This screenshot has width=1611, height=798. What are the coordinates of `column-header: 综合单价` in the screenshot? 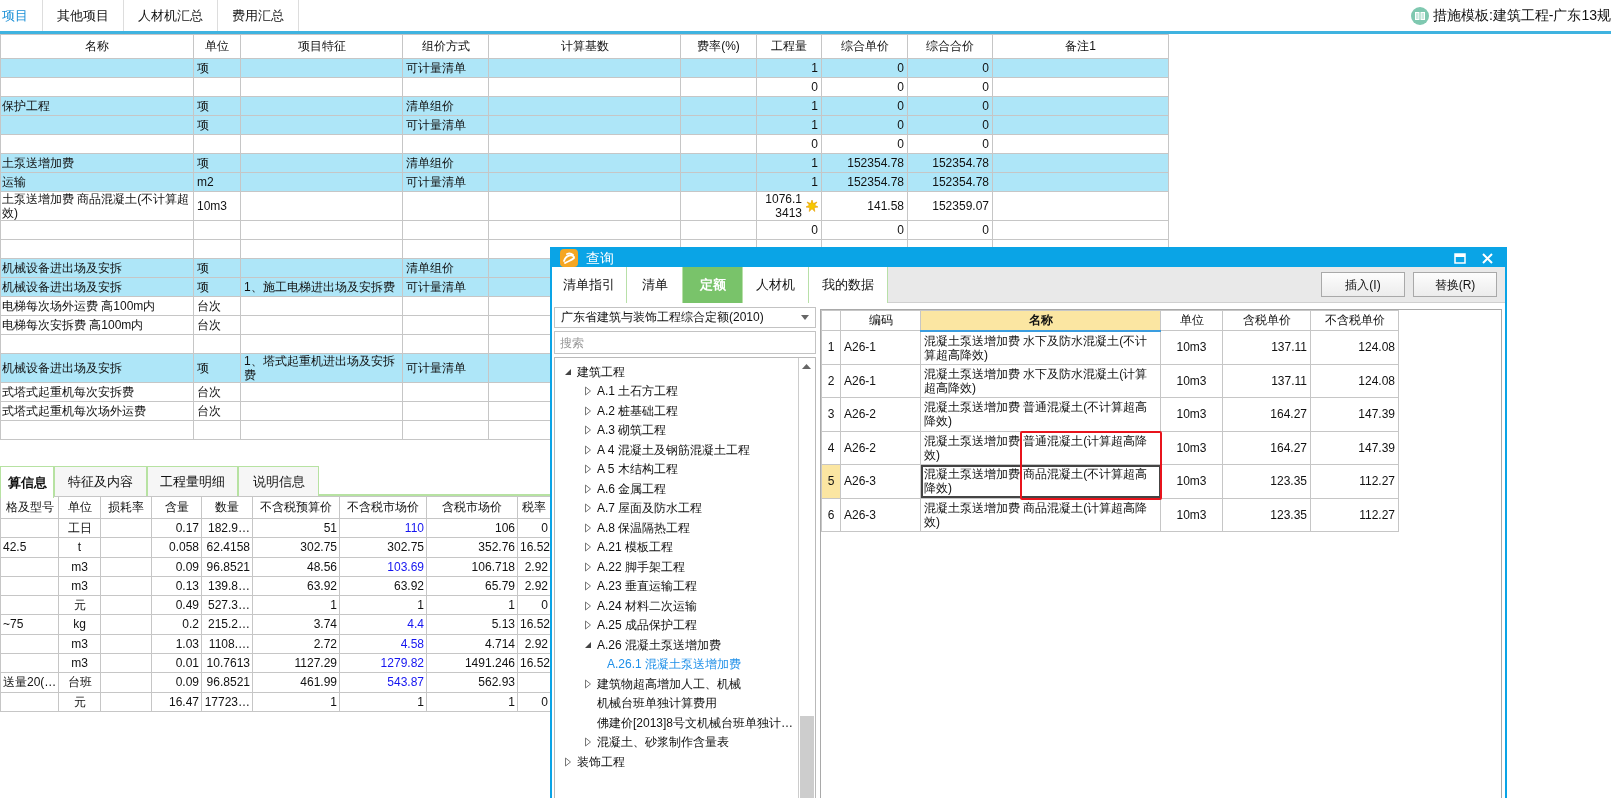 It's located at (864, 46).